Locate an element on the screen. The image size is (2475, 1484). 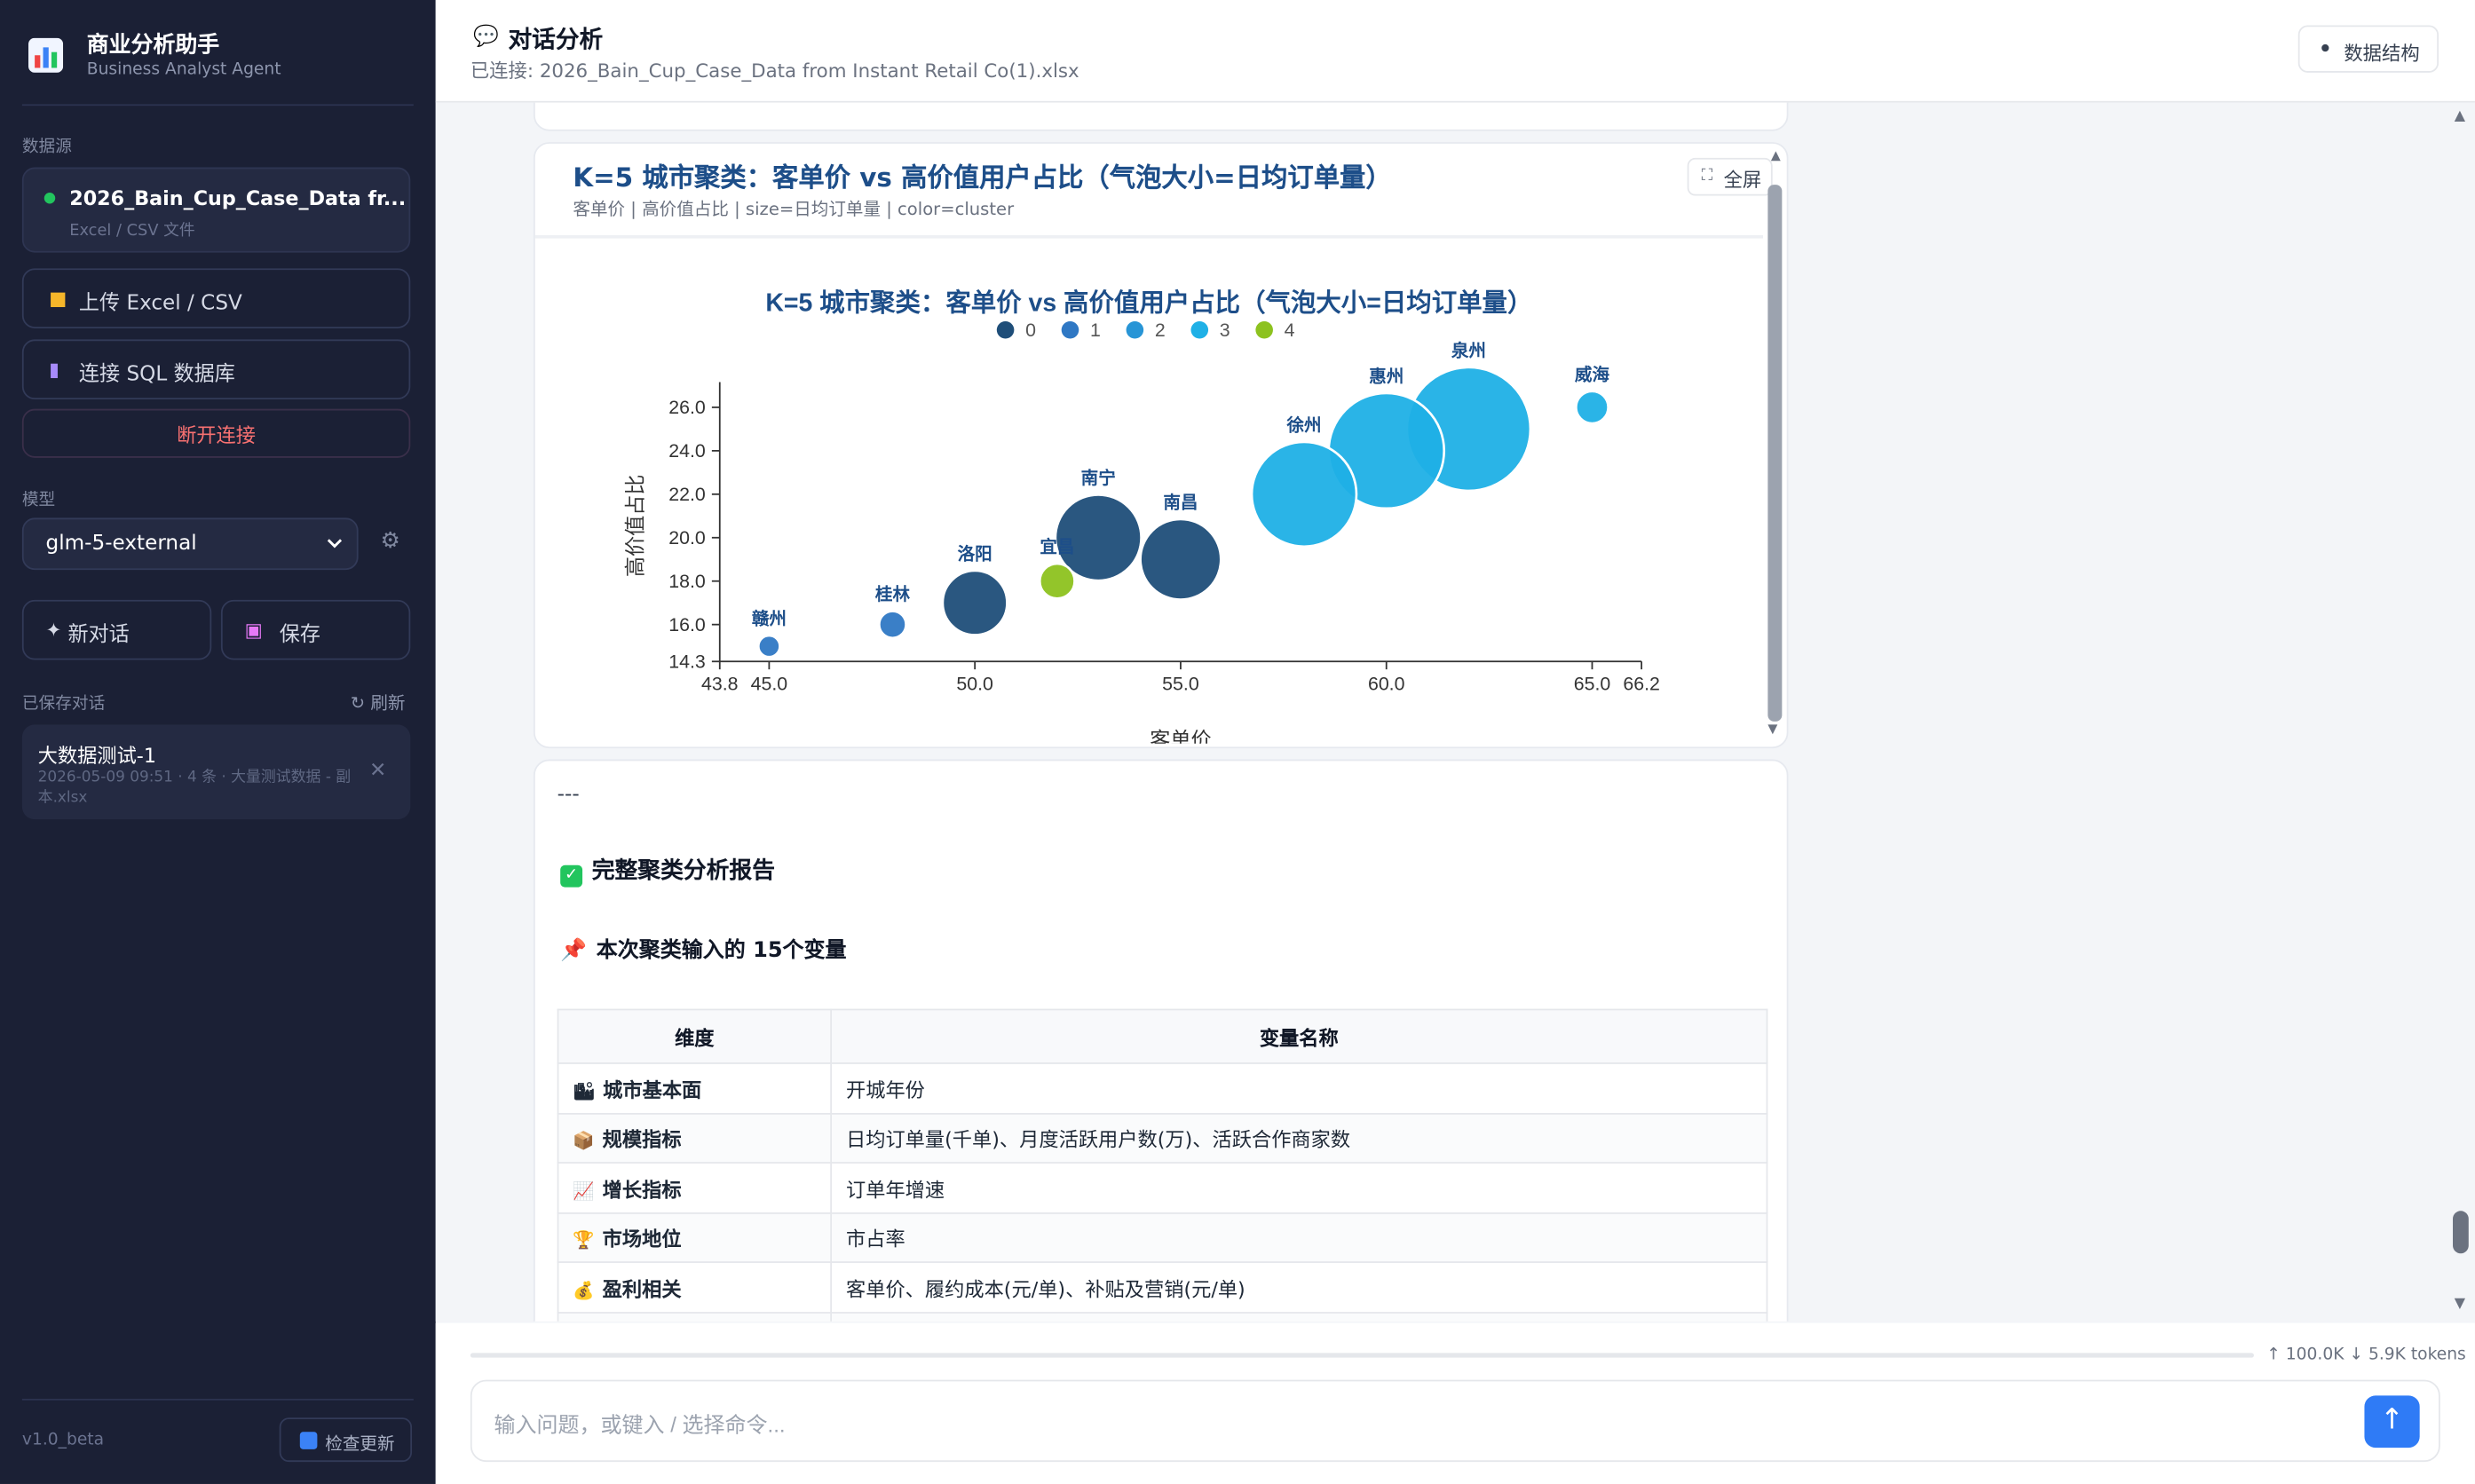
message-composer: ↑ is located at coordinates (1455, 1421).